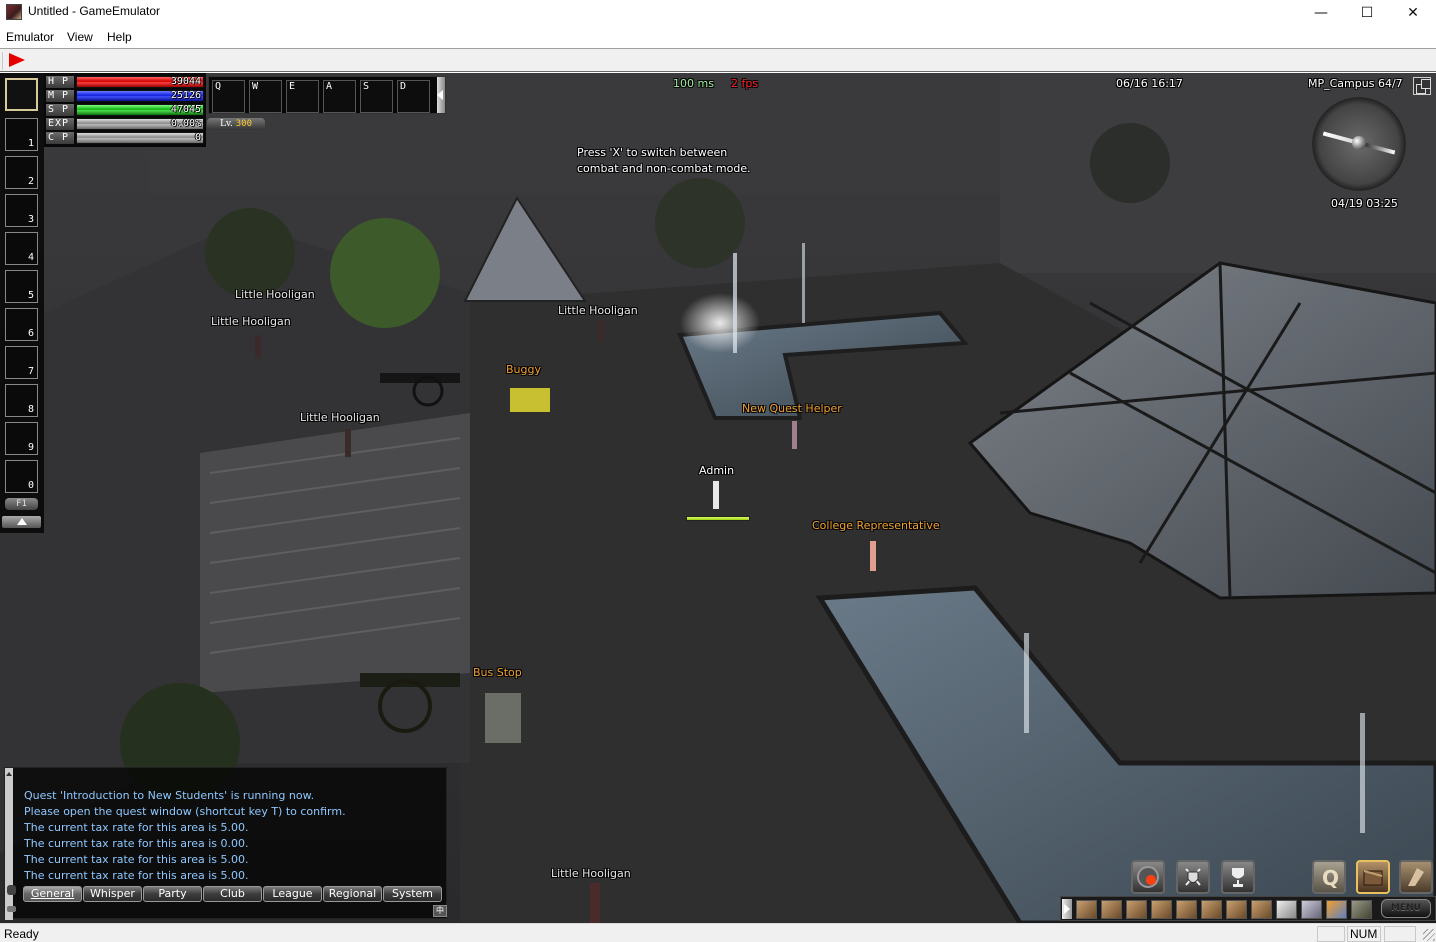 This screenshot has width=1436, height=942. What do you see at coordinates (376, 96) in the screenshot?
I see `skill-slot-s: S` at bounding box center [376, 96].